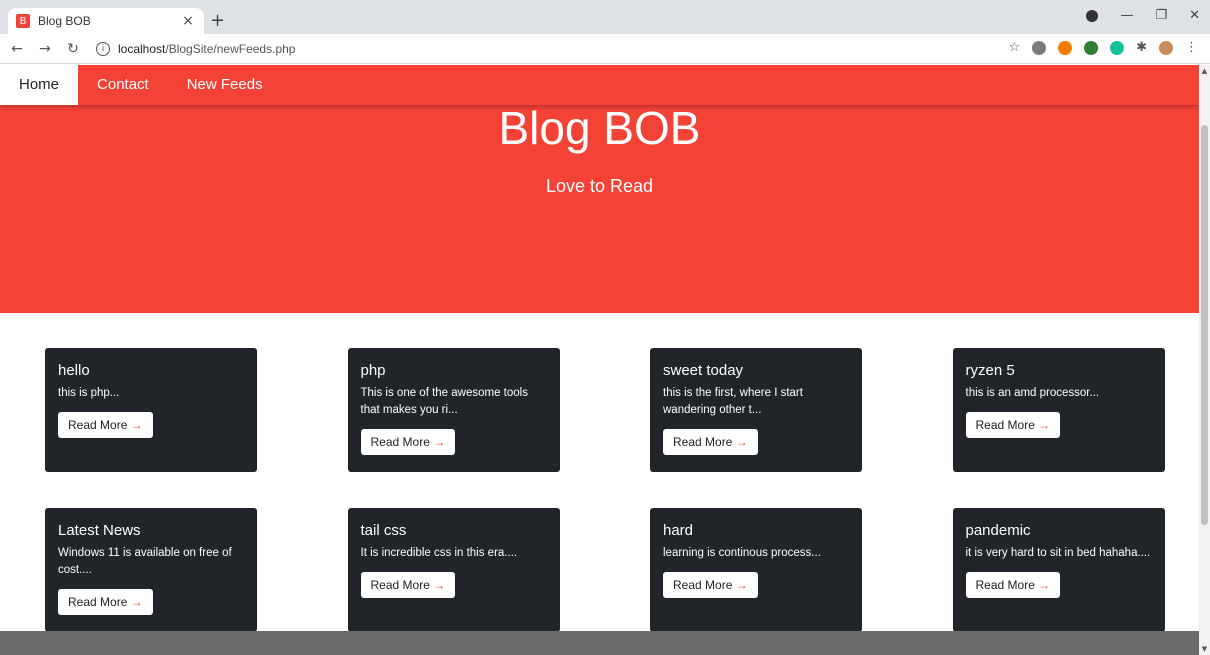 The height and width of the screenshot is (655, 1210). Describe the element at coordinates (64, 21) in the screenshot. I see `tab-title: Blog BOB` at that location.